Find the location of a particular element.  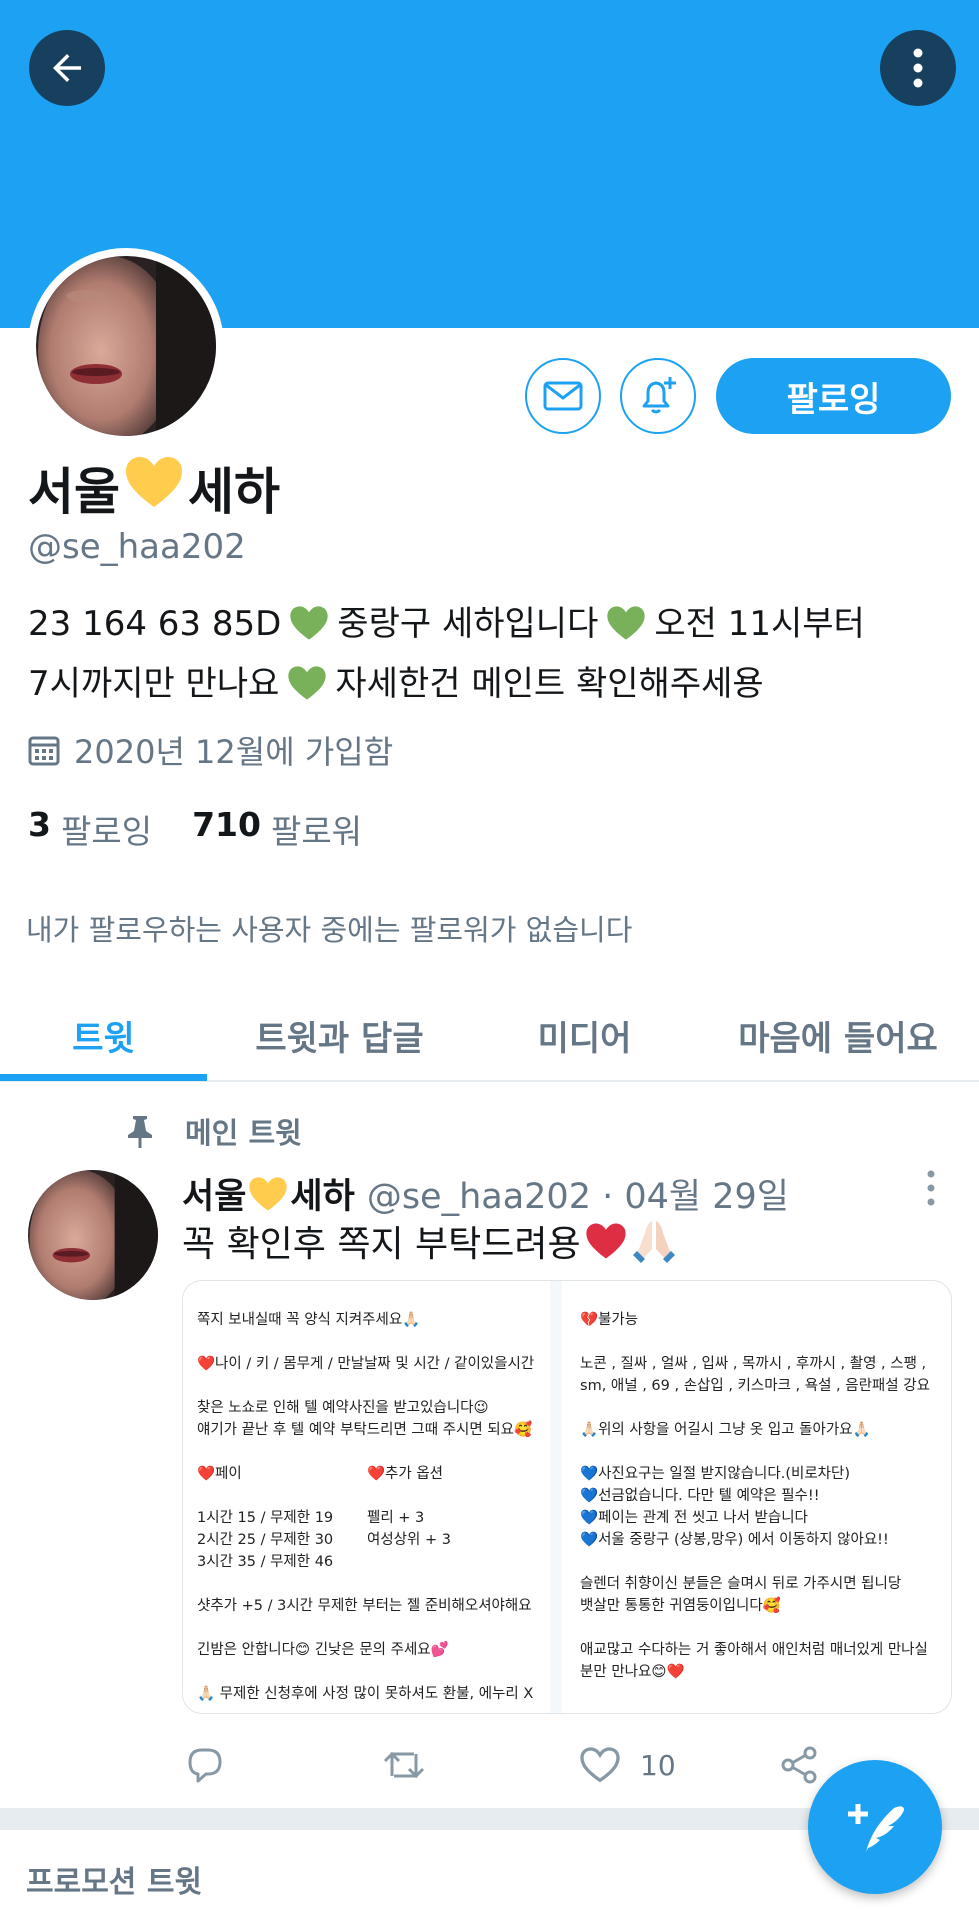

retweet-icon is located at coordinates (404, 1765).